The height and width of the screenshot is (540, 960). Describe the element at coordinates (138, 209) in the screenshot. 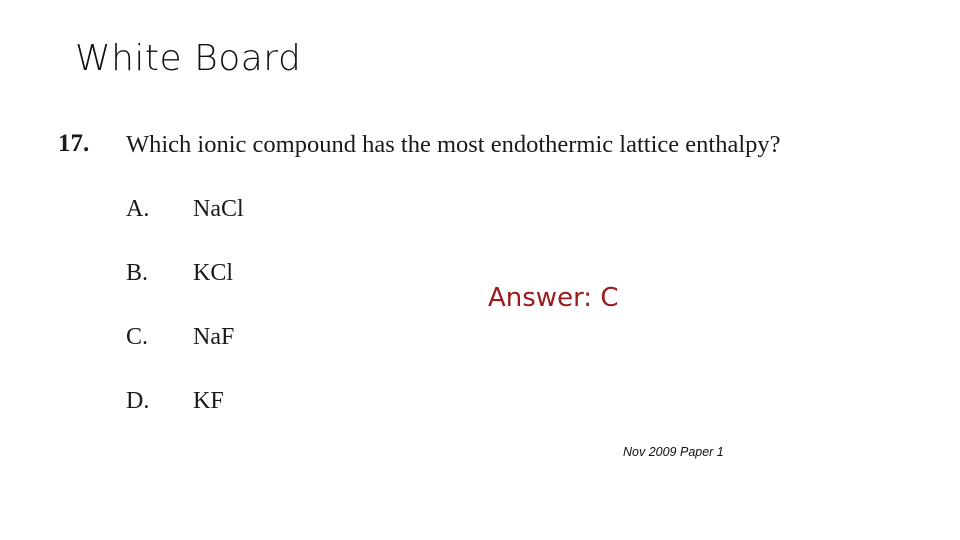

I see `option-letter: A.` at that location.